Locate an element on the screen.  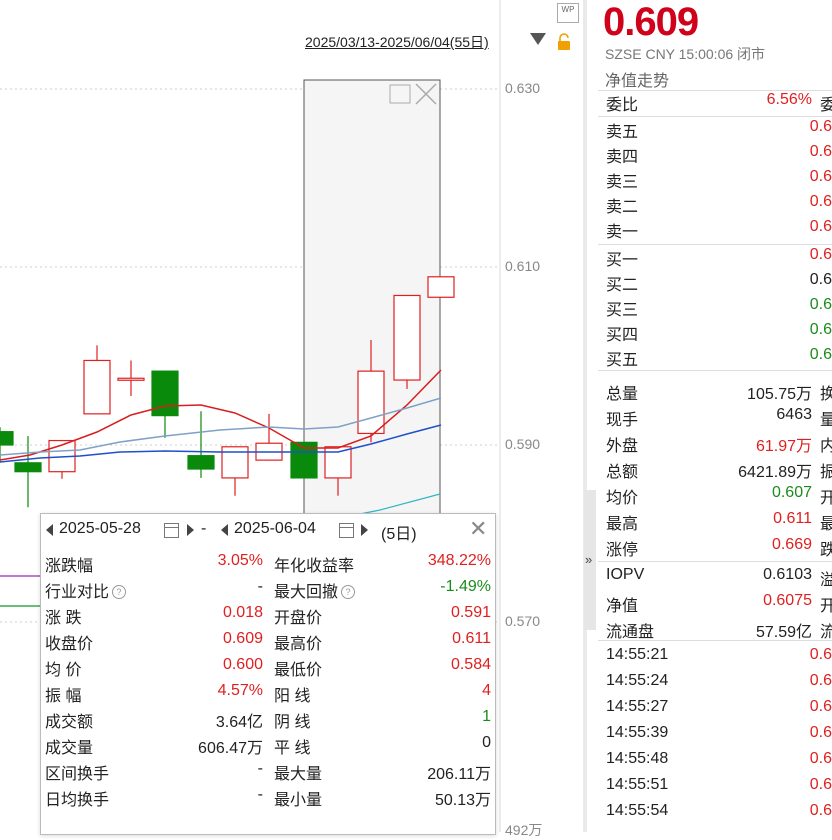
row-value: 6421.89万 is located at coordinates (775, 472).